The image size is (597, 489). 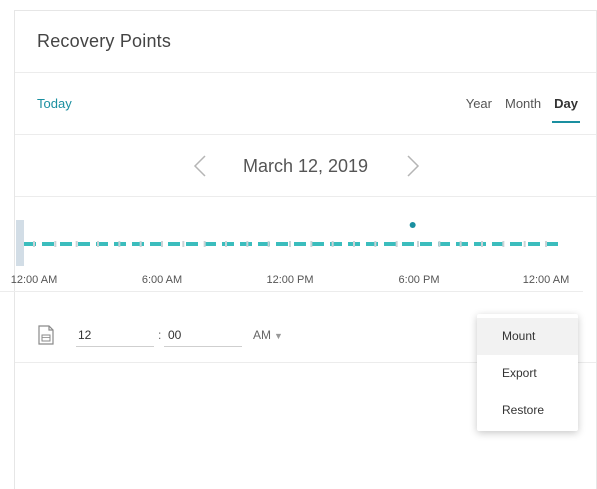 What do you see at coordinates (479, 106) in the screenshot?
I see `tab-year: Year` at bounding box center [479, 106].